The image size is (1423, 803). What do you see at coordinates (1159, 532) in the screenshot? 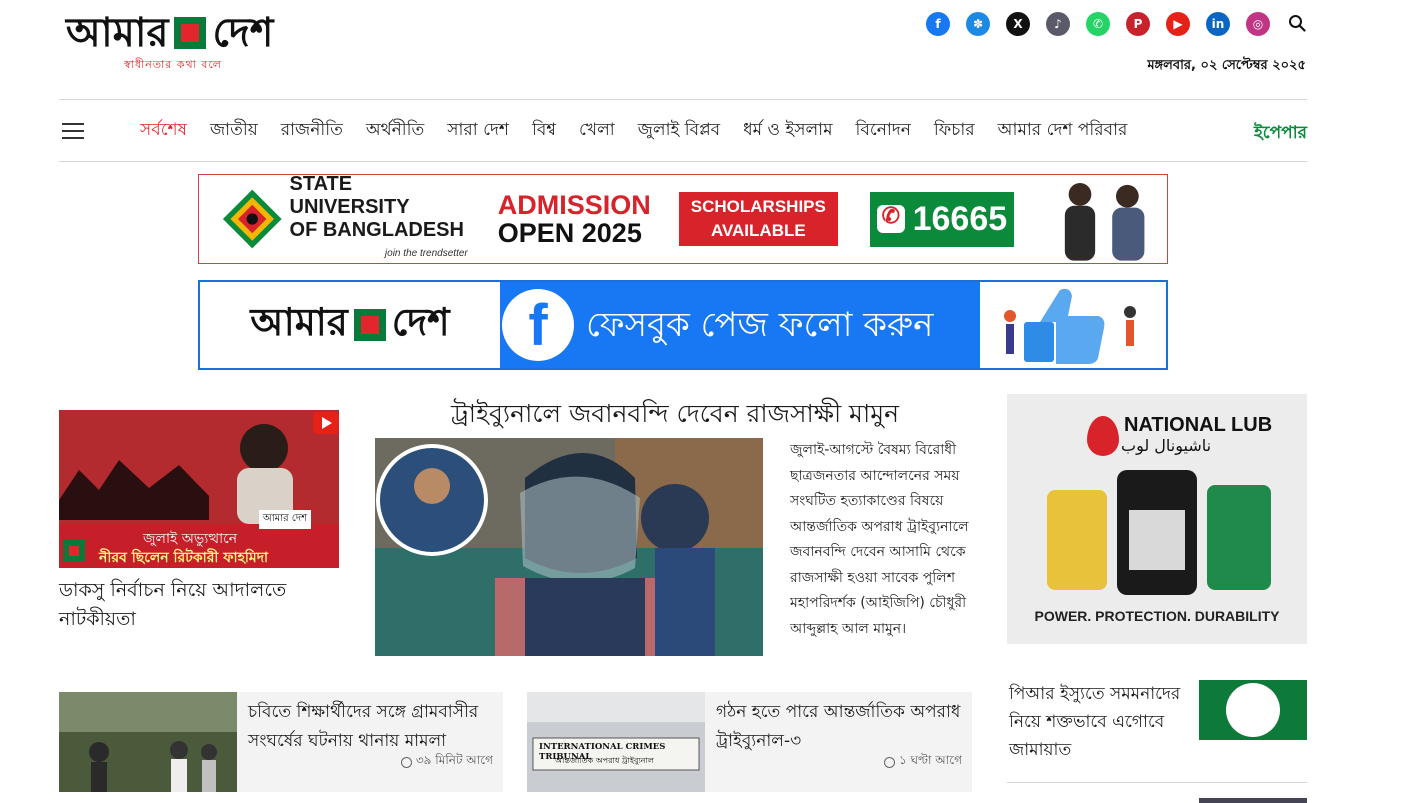
I see `oil-bottles-image` at bounding box center [1159, 532].